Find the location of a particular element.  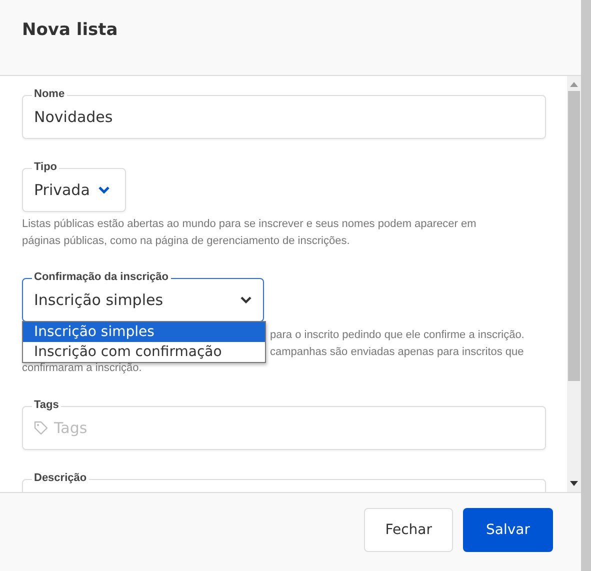

page-scrollbar is located at coordinates (586, 285).